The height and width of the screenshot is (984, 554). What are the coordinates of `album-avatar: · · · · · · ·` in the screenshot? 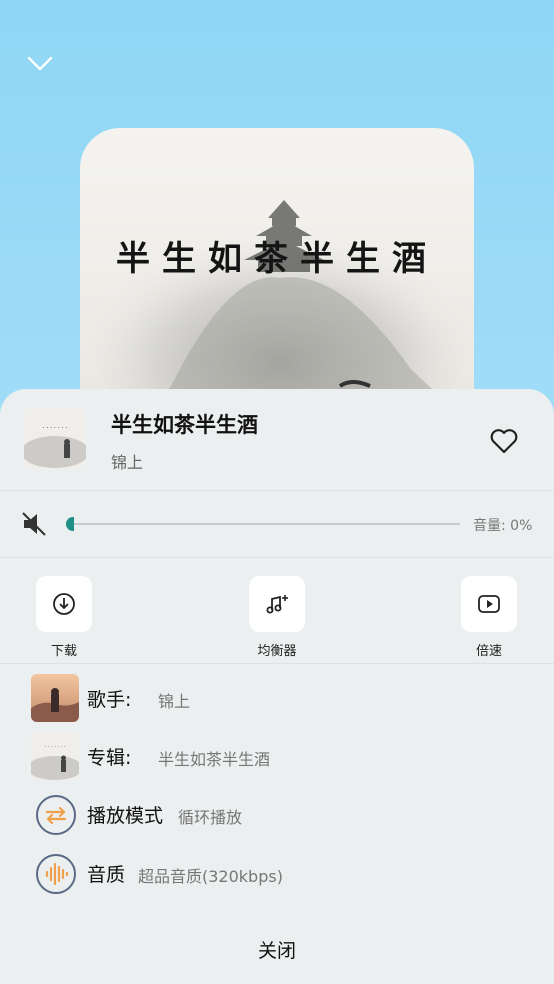 It's located at (55, 756).